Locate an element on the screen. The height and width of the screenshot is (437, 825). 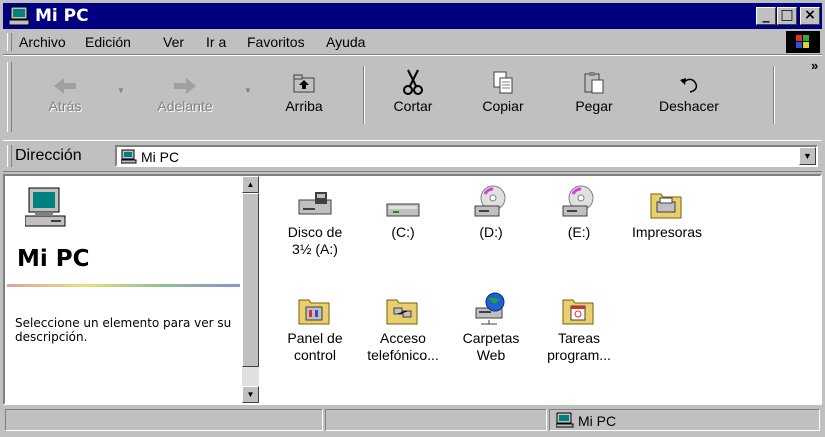
undo-button: Deshacer is located at coordinates (689, 95).